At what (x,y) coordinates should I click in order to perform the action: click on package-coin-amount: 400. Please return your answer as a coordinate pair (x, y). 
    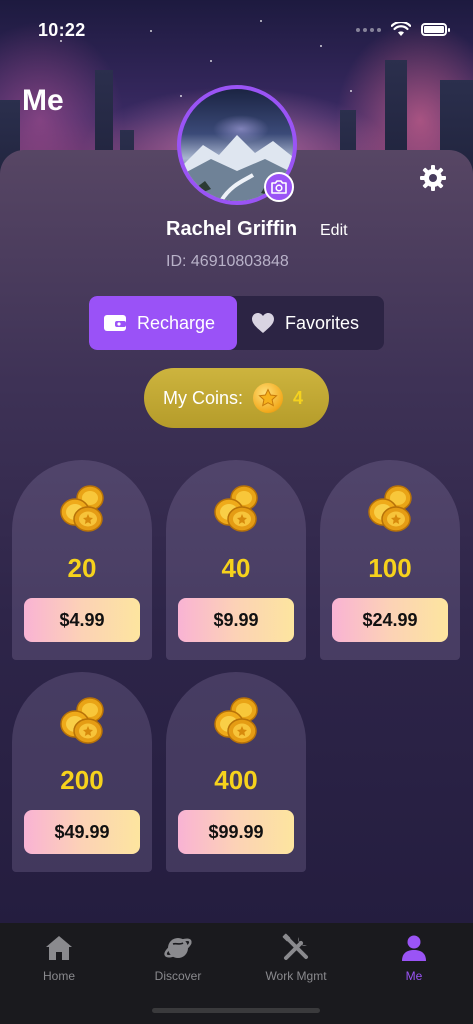
    Looking at the image, I should click on (236, 780).